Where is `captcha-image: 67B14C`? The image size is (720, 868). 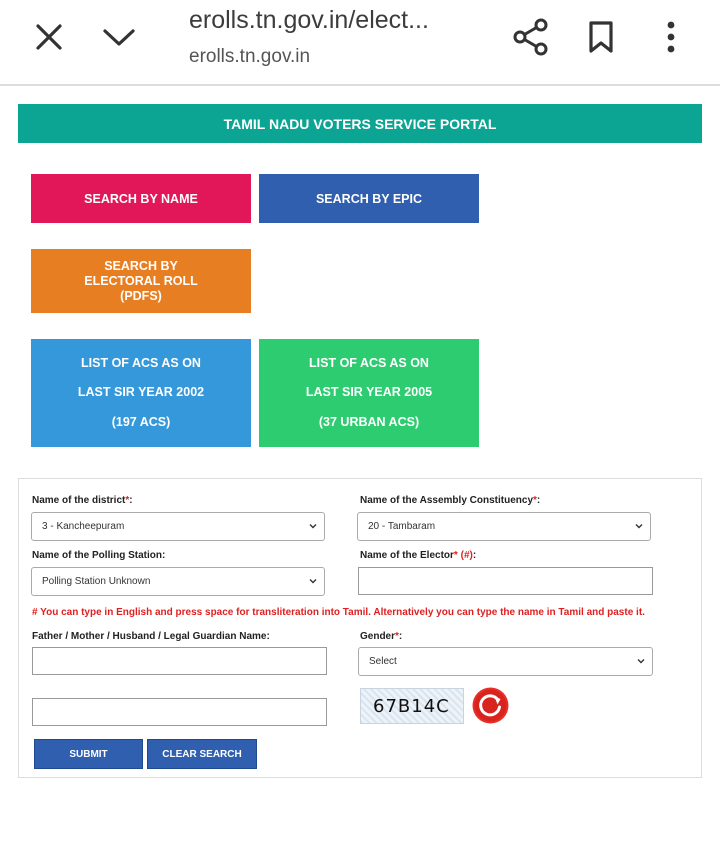
captcha-image: 67B14C is located at coordinates (412, 706).